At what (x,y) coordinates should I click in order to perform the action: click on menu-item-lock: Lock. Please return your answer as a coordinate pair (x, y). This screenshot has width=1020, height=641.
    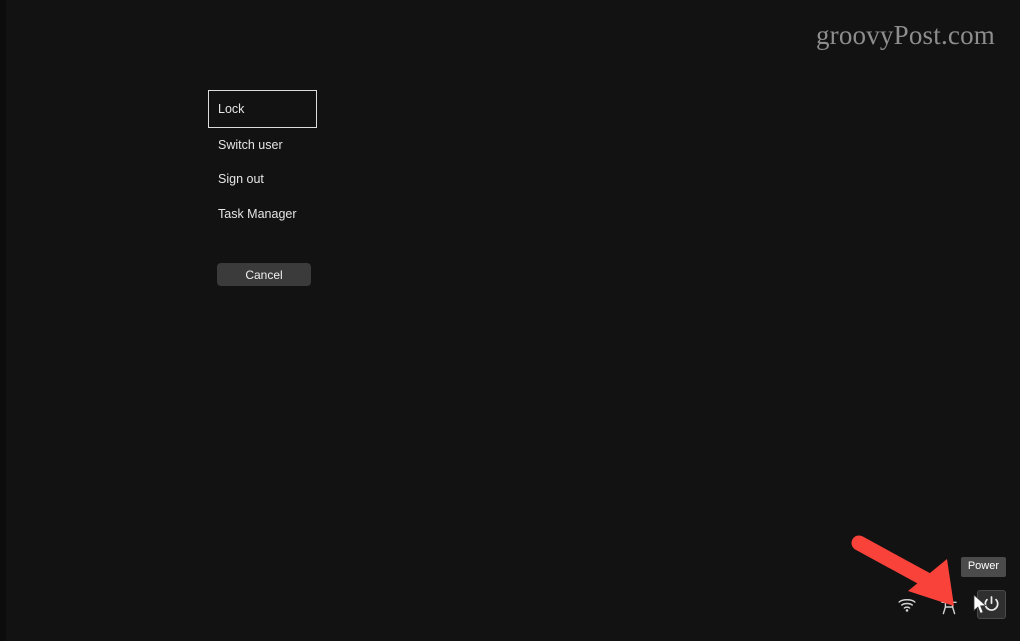
    Looking at the image, I should click on (262, 109).